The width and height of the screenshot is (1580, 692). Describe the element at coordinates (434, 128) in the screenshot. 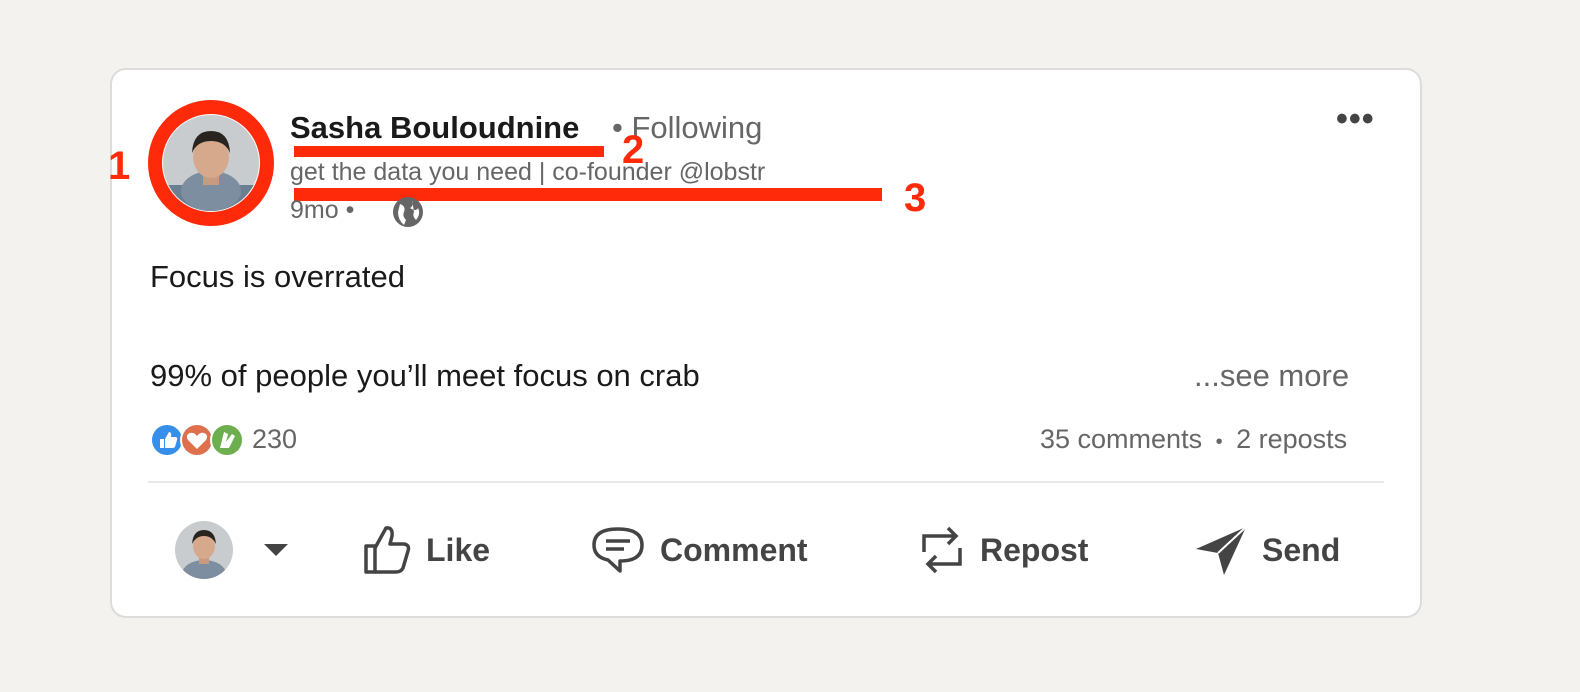

I see `author-name: Sasha Bouloudnine` at that location.